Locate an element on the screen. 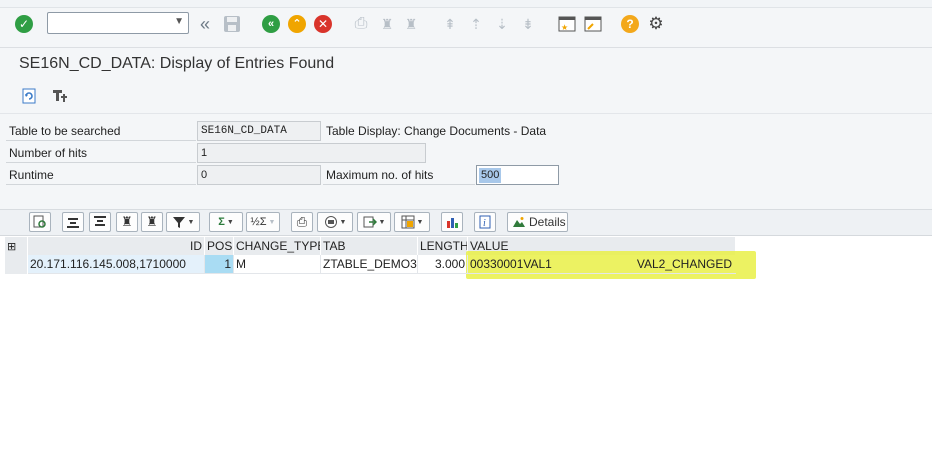 The width and height of the screenshot is (932, 462). cell-id: 20.171.116.145.008,1710000 is located at coordinates (116, 264).